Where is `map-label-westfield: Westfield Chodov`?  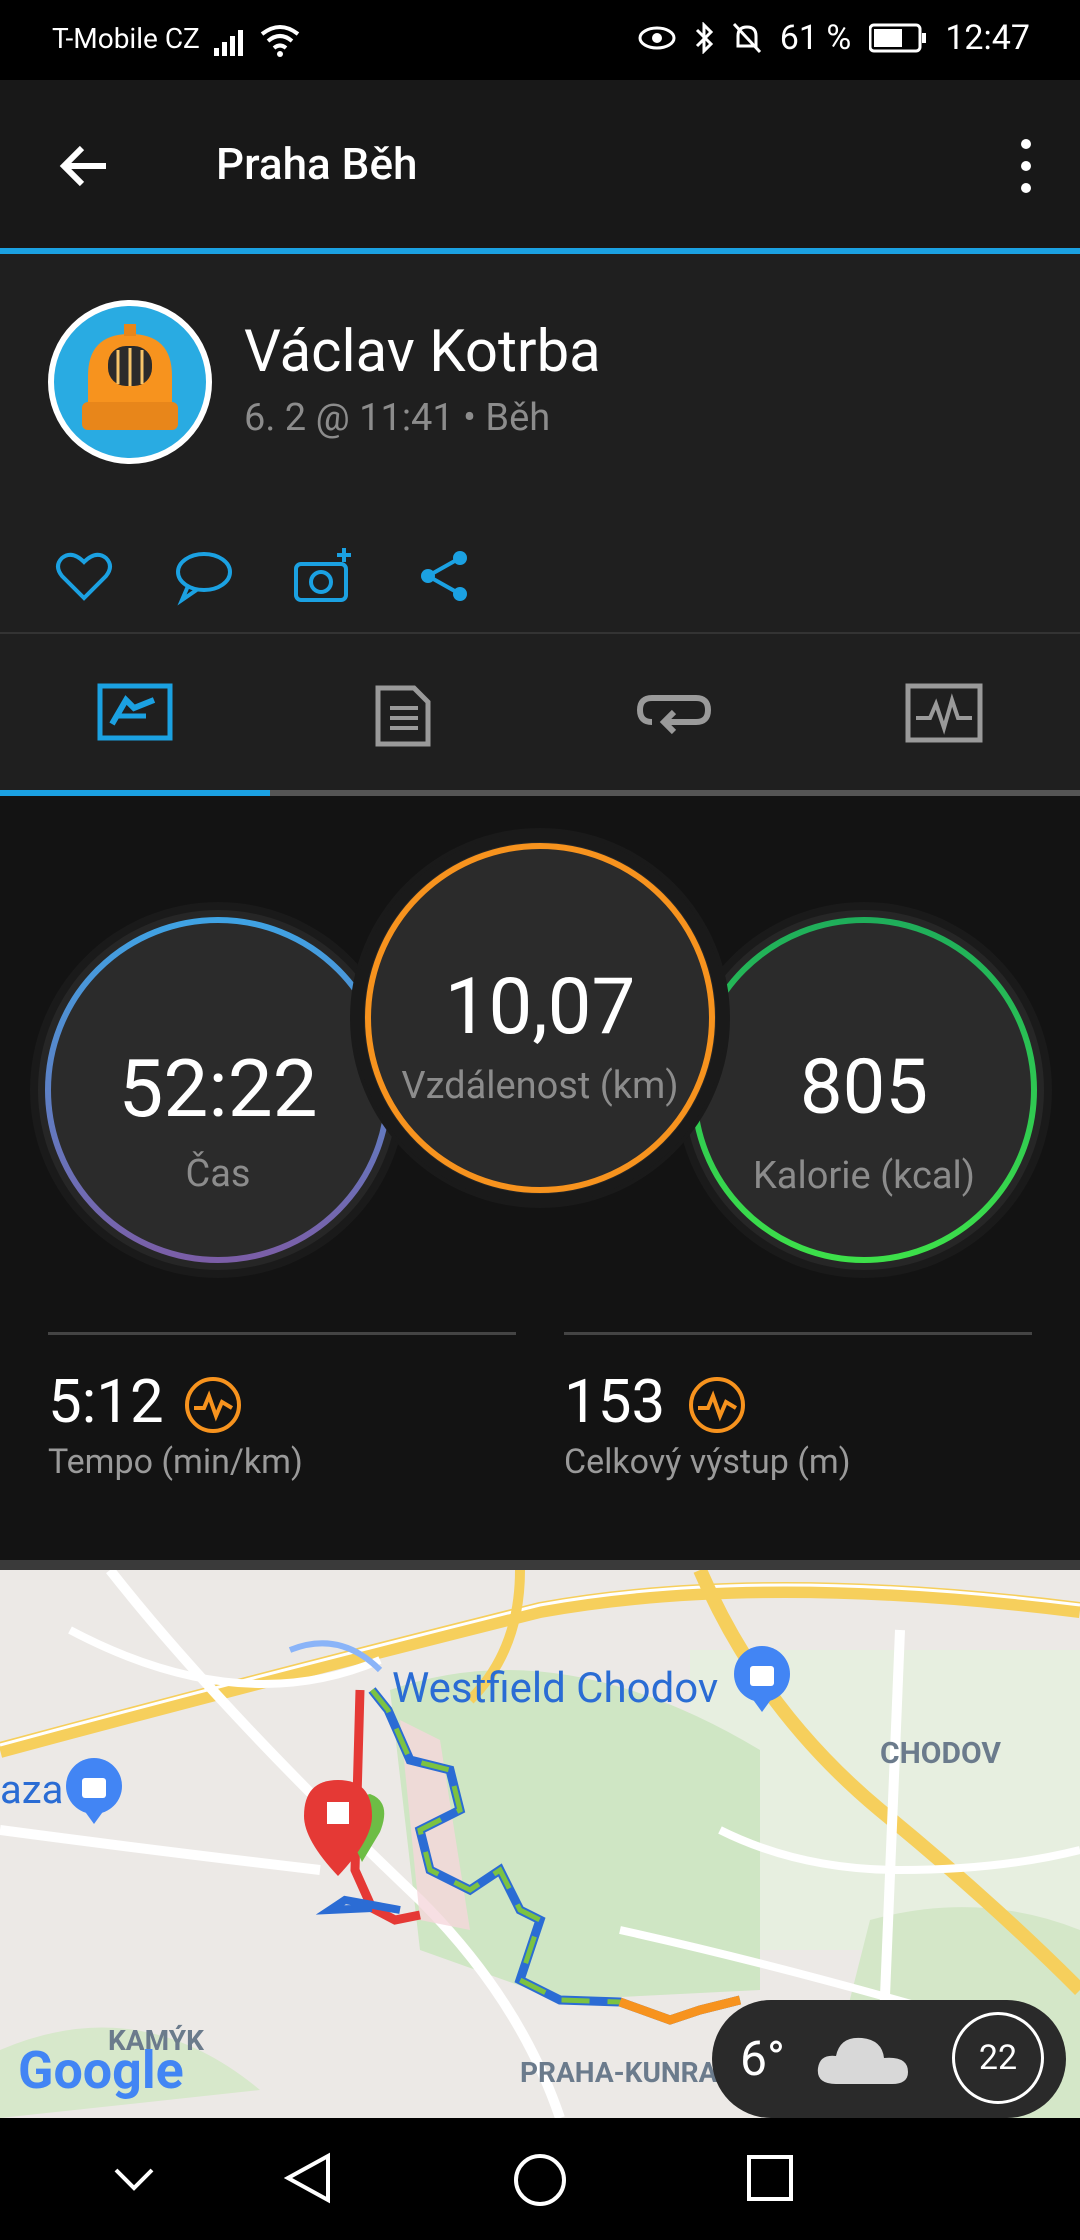
map-label-westfield: Westfield Chodov is located at coordinates (555, 1688).